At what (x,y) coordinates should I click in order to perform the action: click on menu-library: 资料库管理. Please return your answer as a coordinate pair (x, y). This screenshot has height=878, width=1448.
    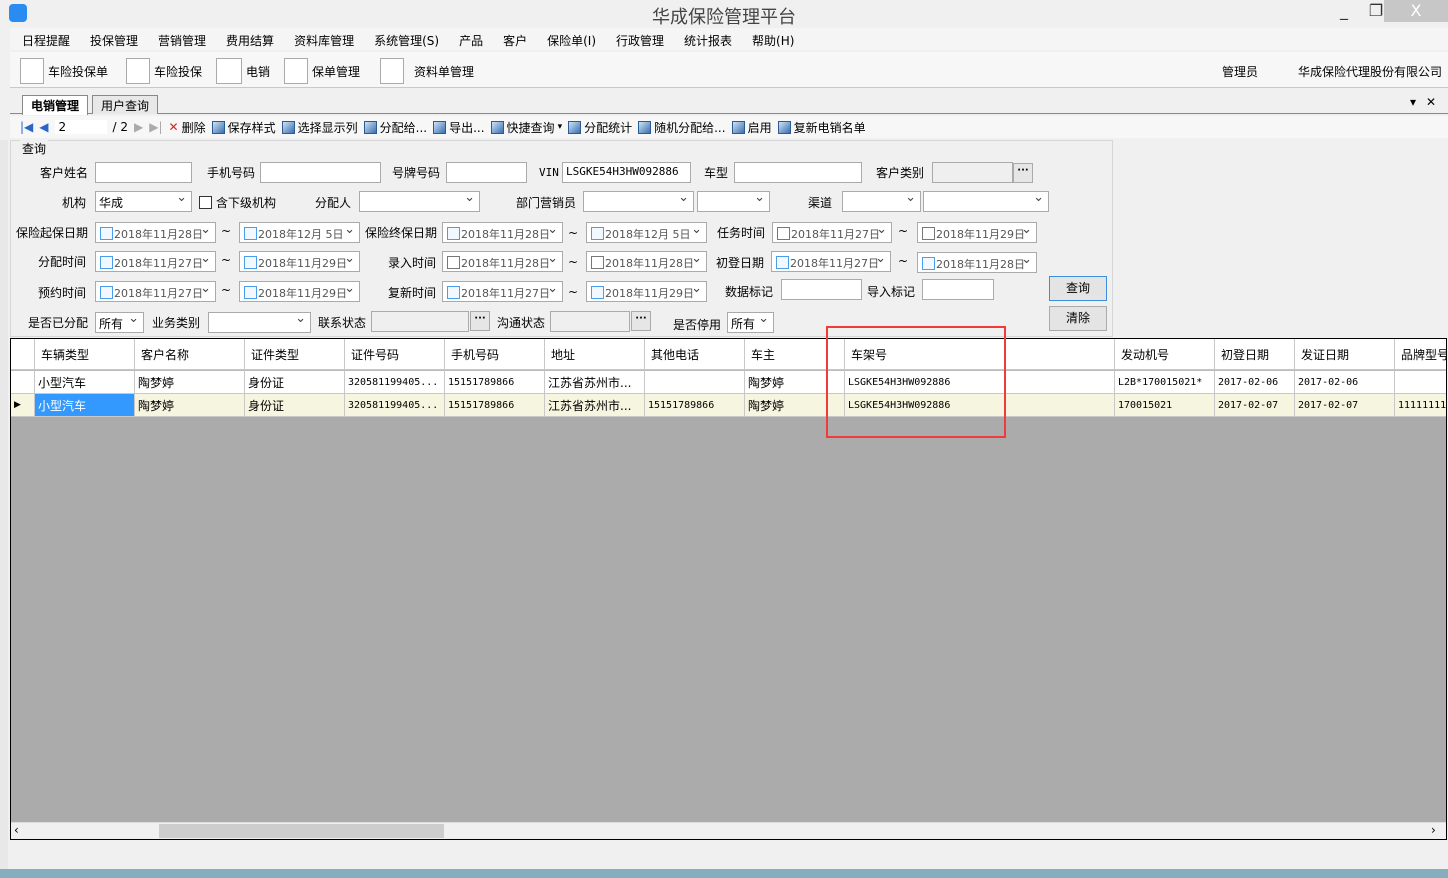
    Looking at the image, I should click on (322, 38).